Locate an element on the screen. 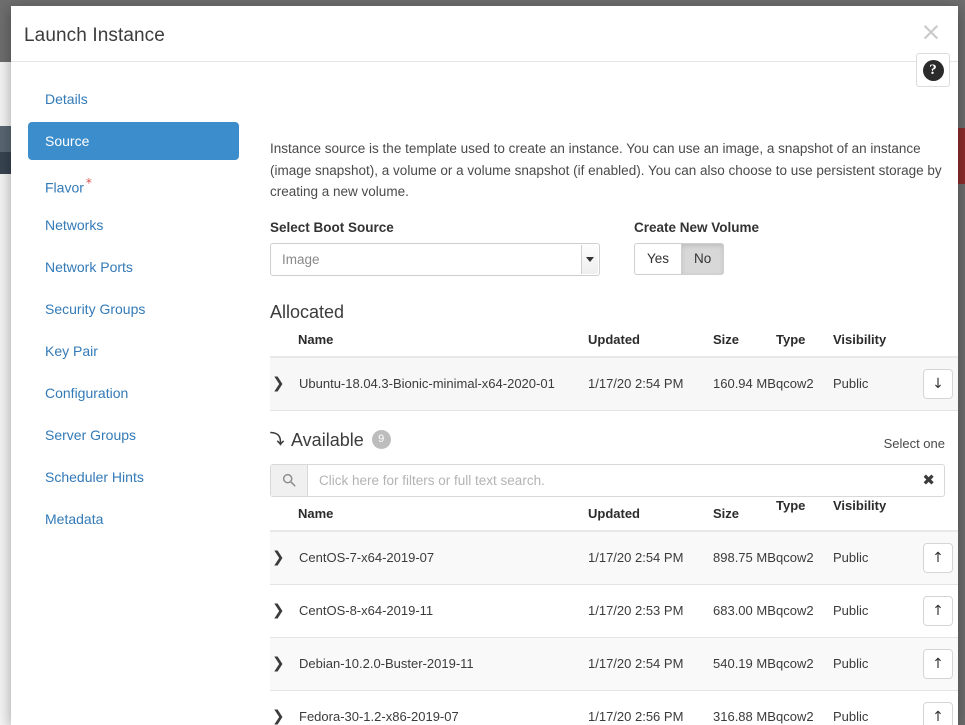 Image resolution: width=965 pixels, height=725 pixels. sidebar-item-flavor: Flavor * is located at coordinates (133, 183).